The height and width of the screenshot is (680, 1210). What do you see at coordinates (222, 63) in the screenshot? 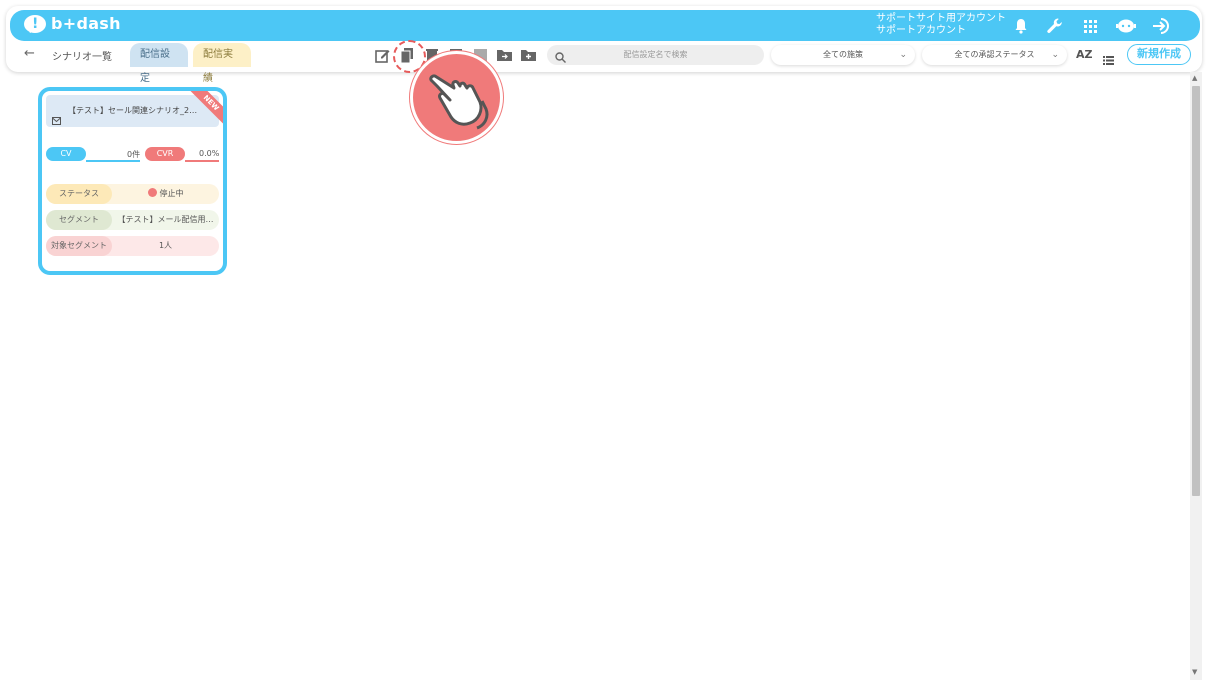
I see `tab-delivery-results: 配信実績` at bounding box center [222, 63].